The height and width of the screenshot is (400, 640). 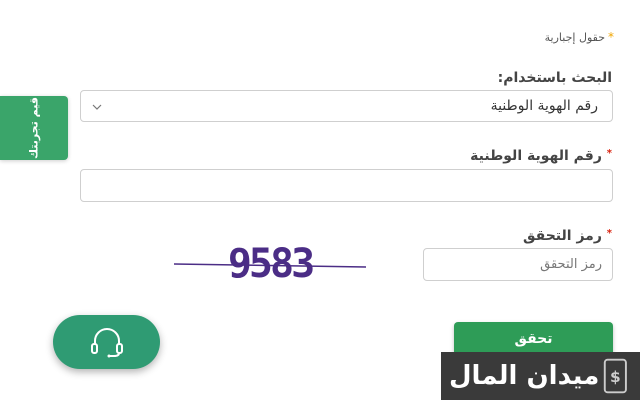 I want to click on captcha-label-text: رمز التحقق, so click(x=562, y=236).